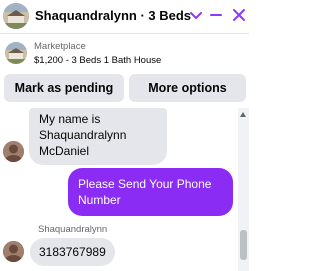  Describe the element at coordinates (98, 136) in the screenshot. I see `incoming-message: My name is Shaquandralynn McDaniel` at that location.